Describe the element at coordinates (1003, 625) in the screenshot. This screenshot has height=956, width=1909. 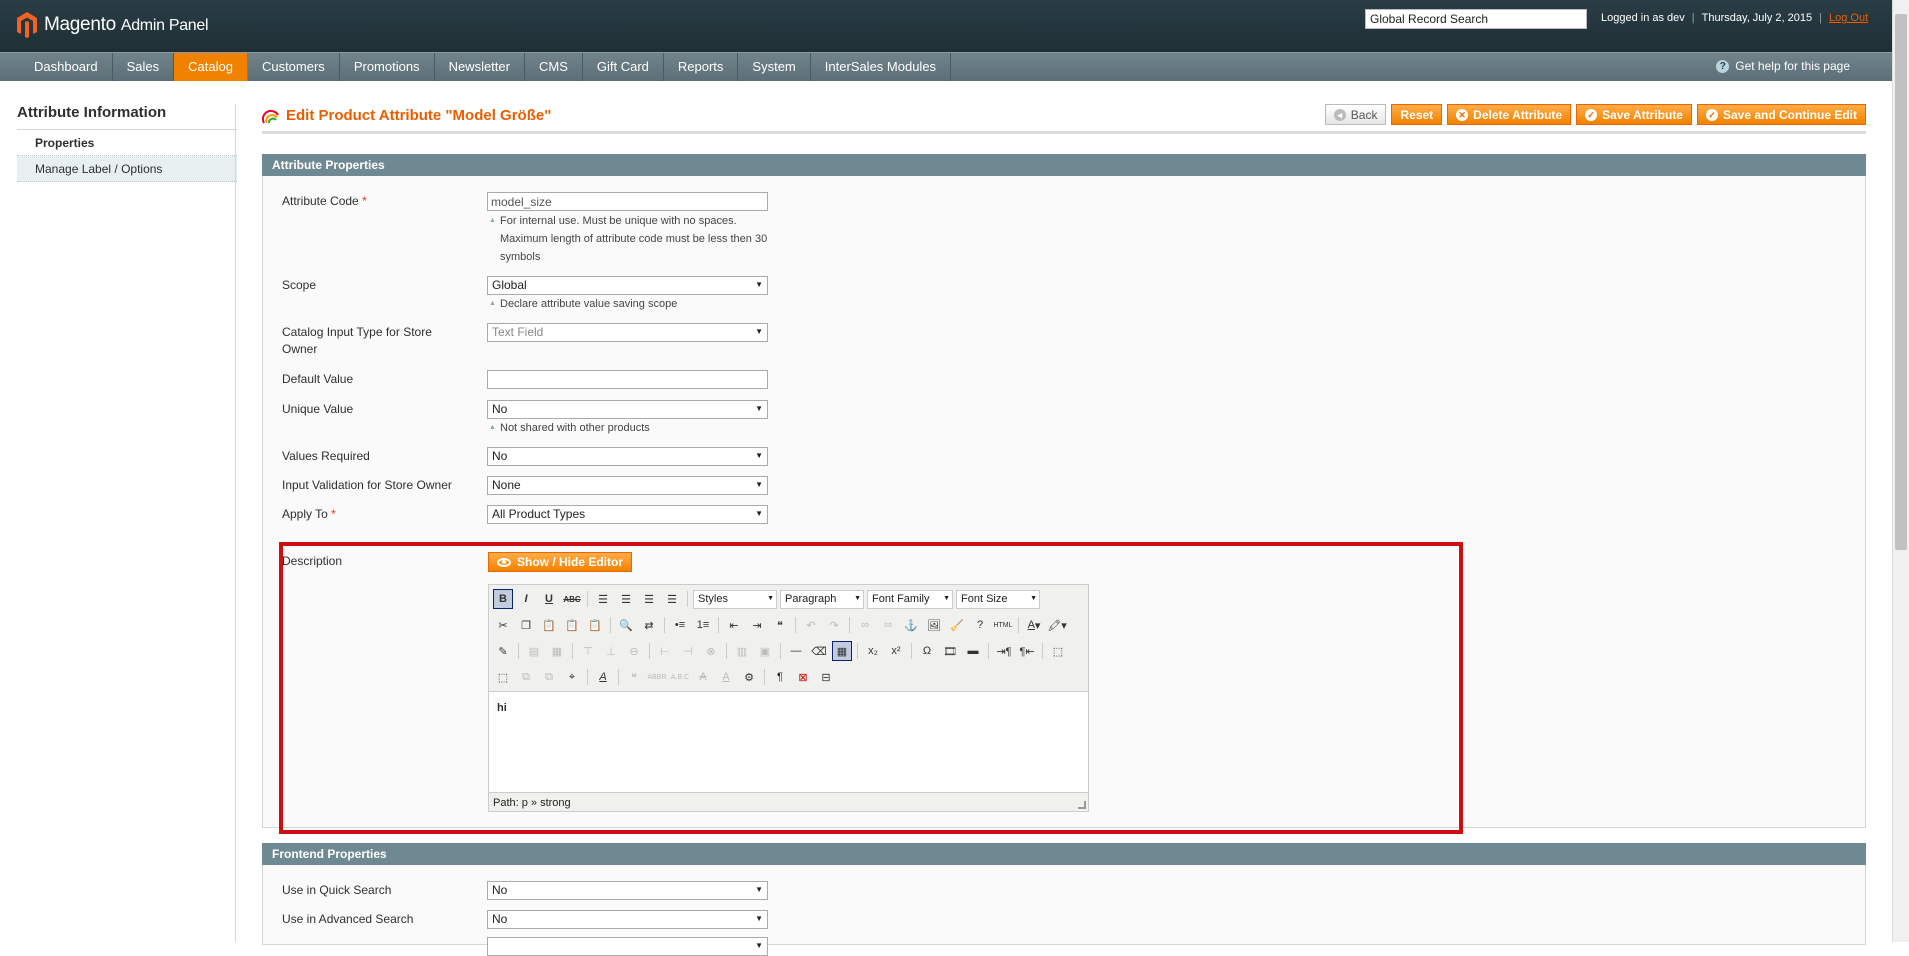
I see `html-source-icon: HTML` at that location.